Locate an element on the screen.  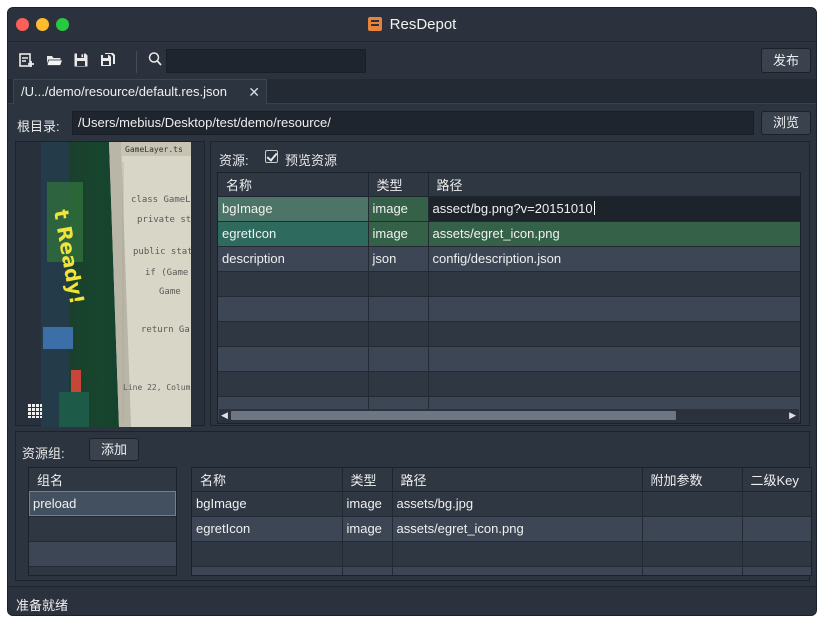
text-caret is located at coordinates (594, 208).